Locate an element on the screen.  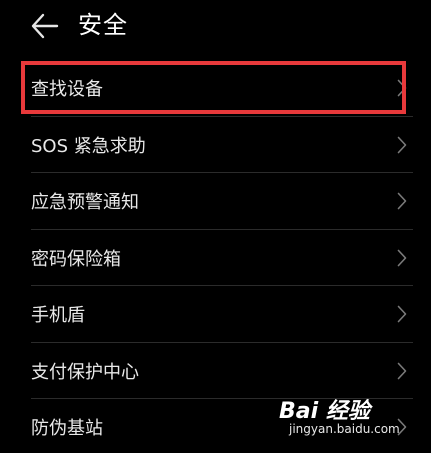
list-item-emergency-alerts: 应急预警通知 is located at coordinates (215, 201).